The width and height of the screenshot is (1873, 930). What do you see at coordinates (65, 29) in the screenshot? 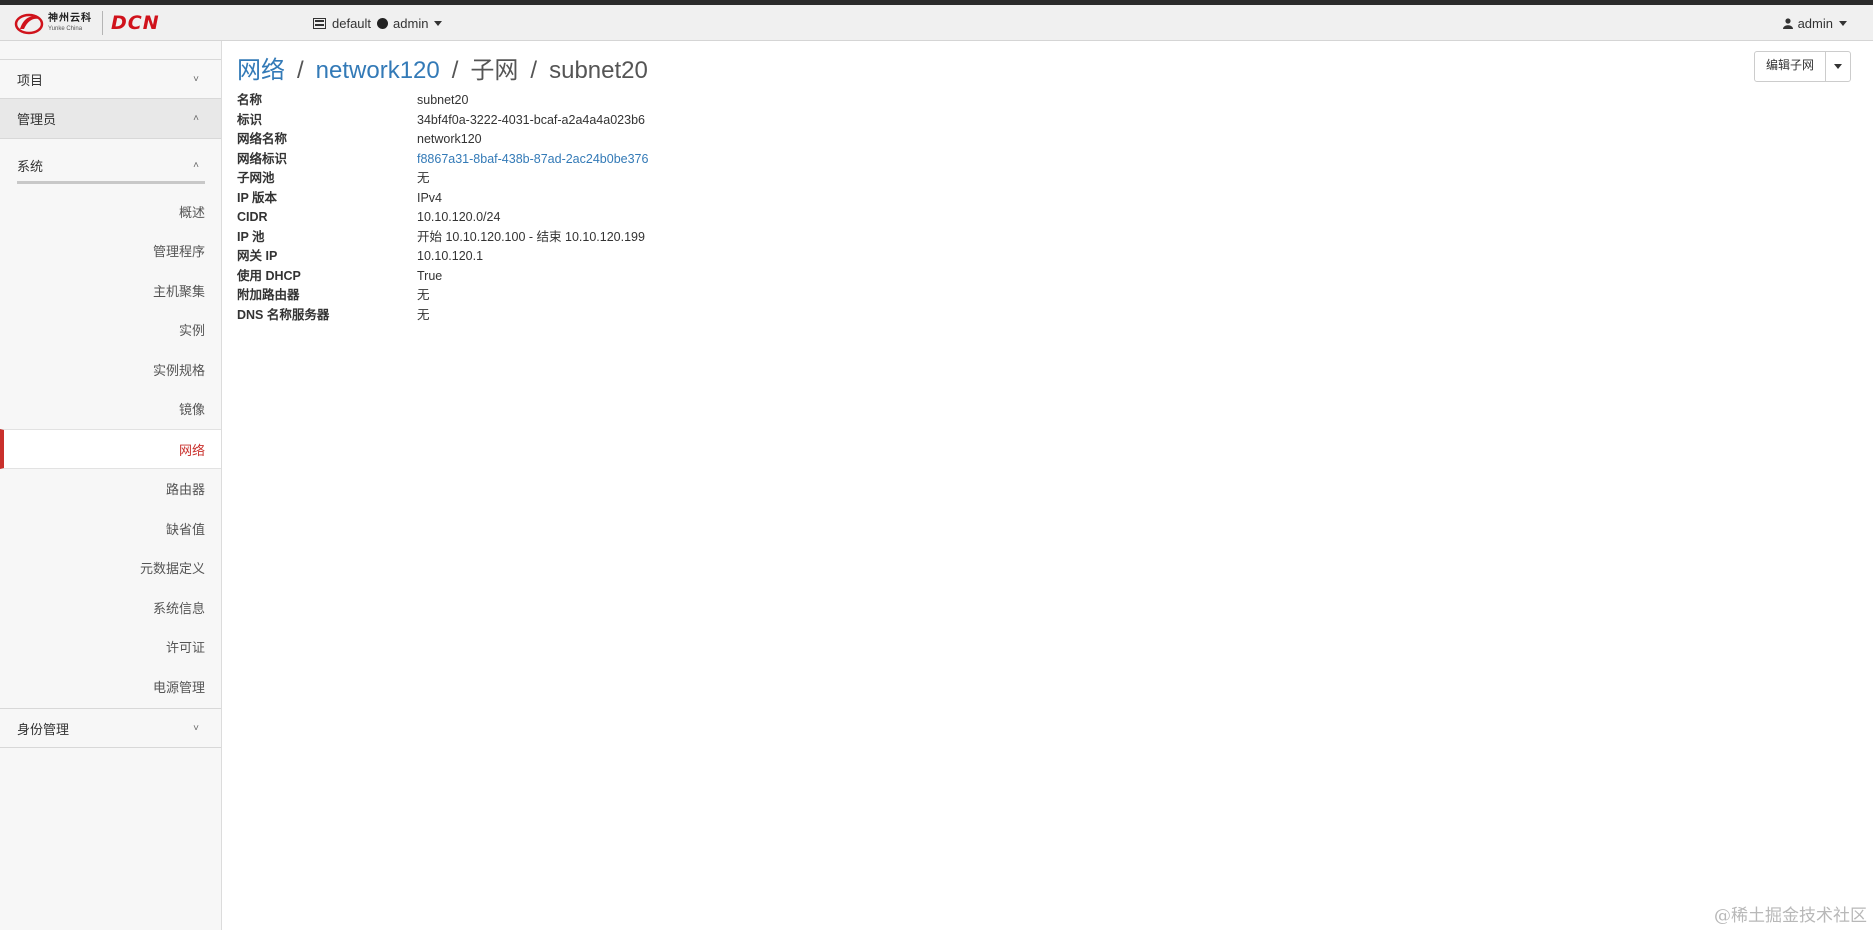
I see `brand-name-en: Yunke China` at bounding box center [65, 29].